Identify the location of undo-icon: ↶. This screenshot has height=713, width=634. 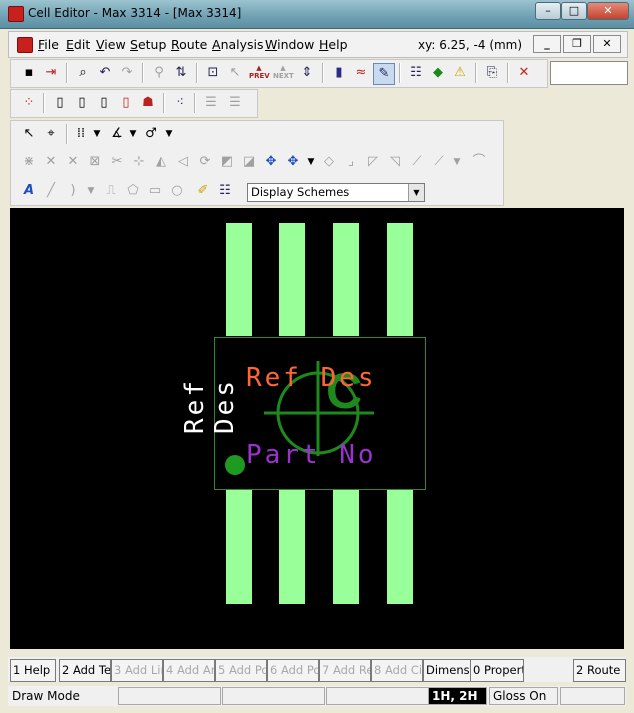
(105, 73).